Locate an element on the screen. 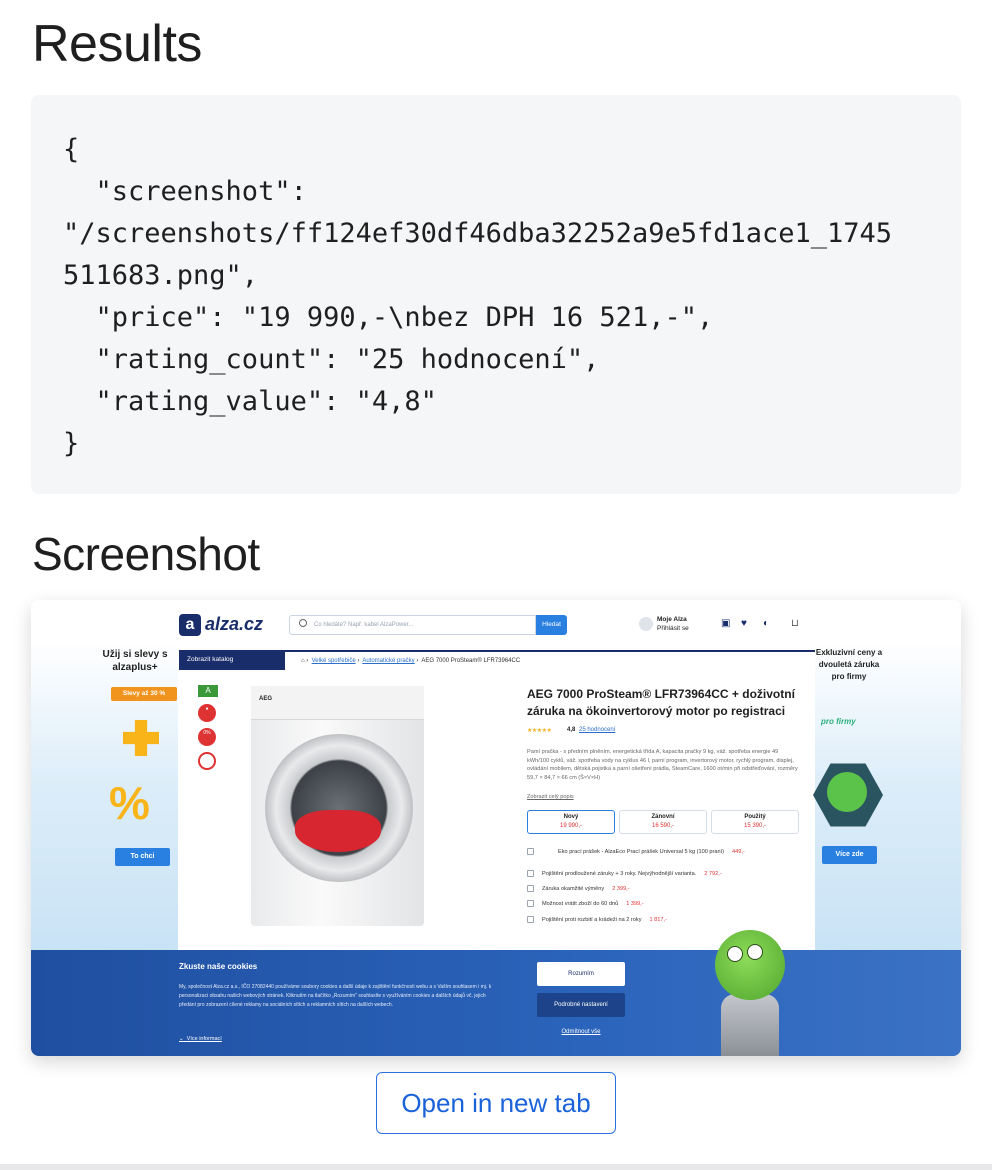  variant-used: Použitý 15 390,- is located at coordinates (755, 822).